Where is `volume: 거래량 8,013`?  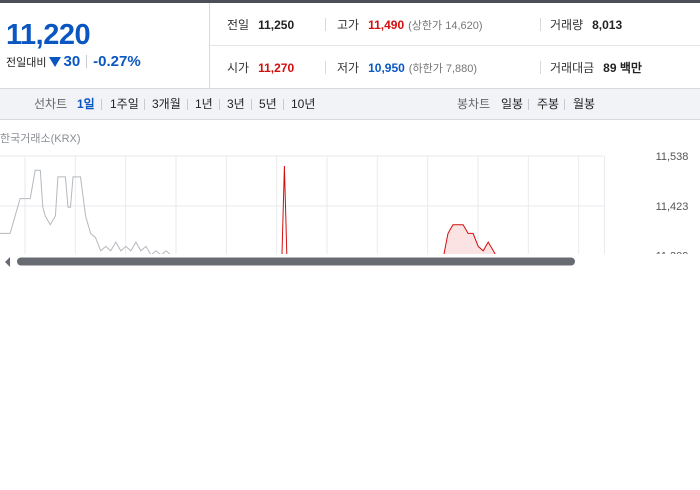
volume: 거래량 8,013 is located at coordinates (586, 24).